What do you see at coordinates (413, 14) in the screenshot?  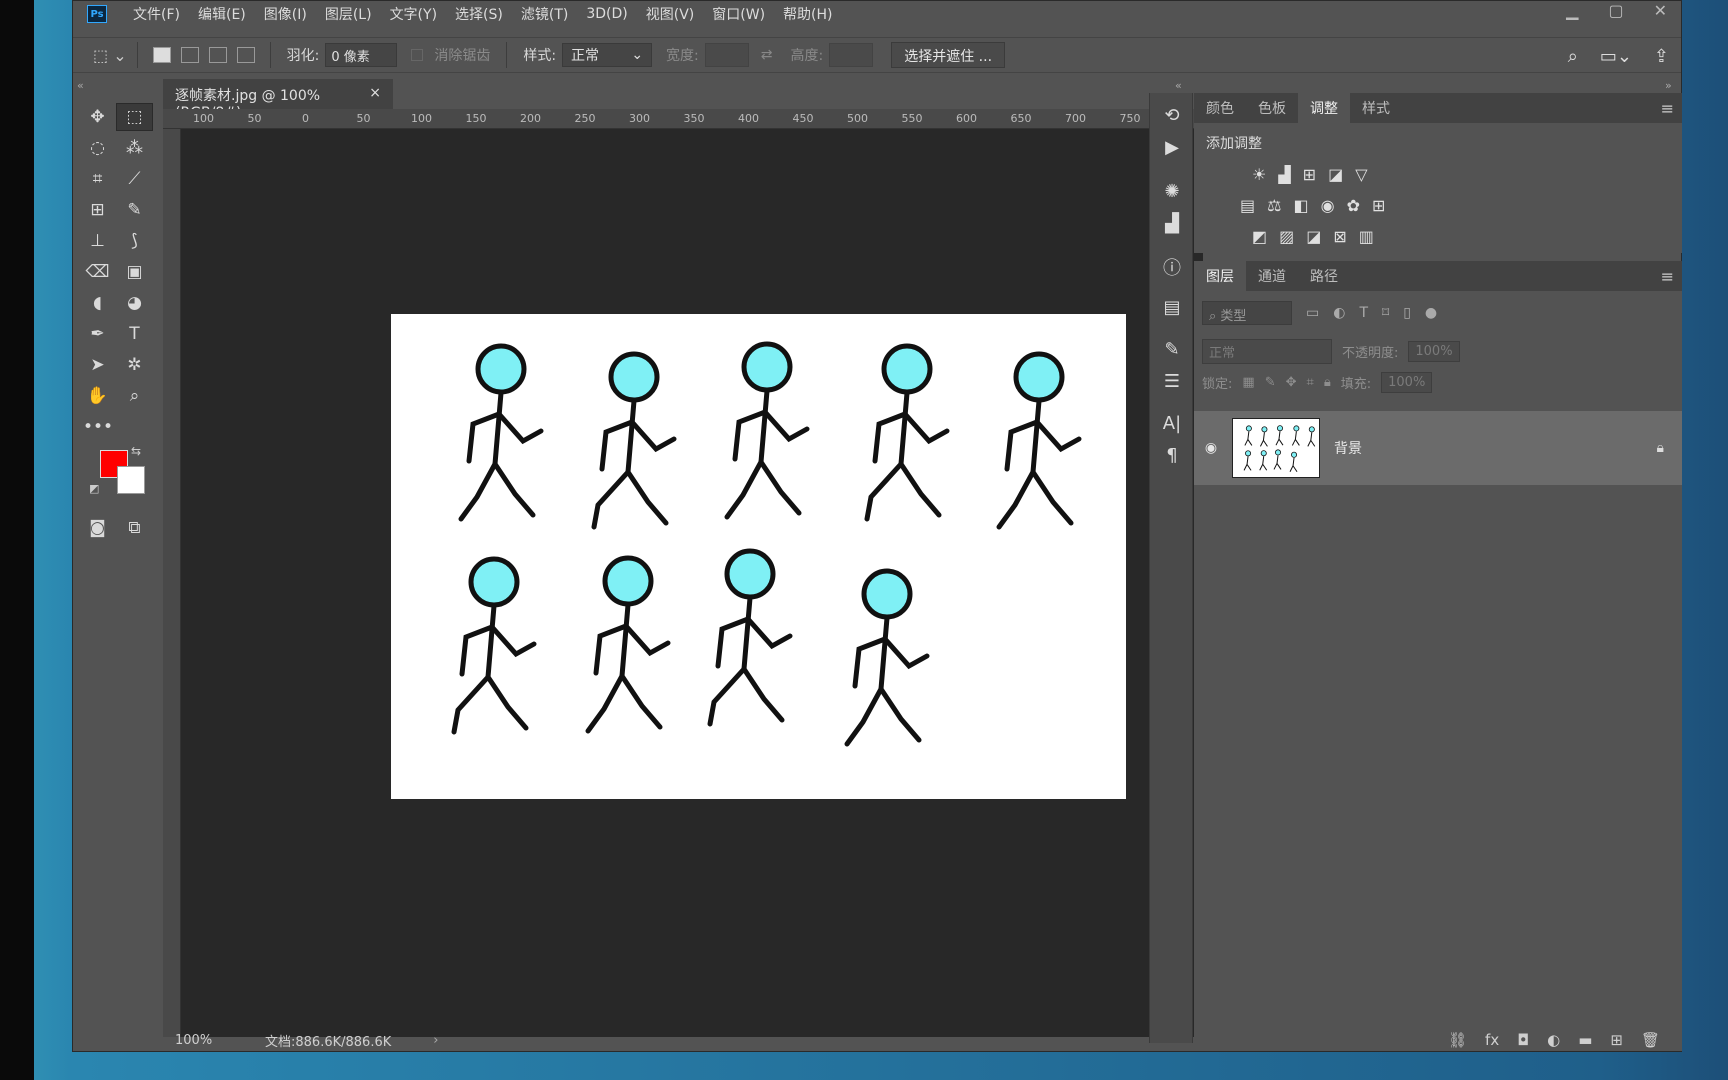 I see `menu-type: 文字(Y)` at bounding box center [413, 14].